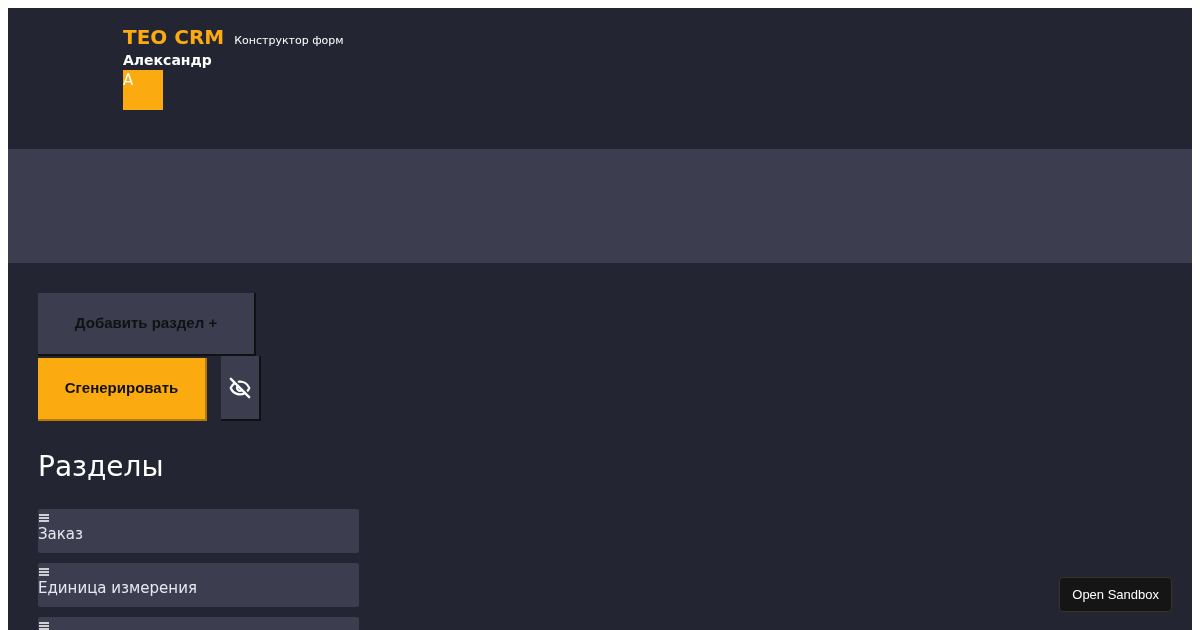 This screenshot has width=1200, height=630. What do you see at coordinates (61, 534) in the screenshot?
I see `section-label: Заказ` at bounding box center [61, 534].